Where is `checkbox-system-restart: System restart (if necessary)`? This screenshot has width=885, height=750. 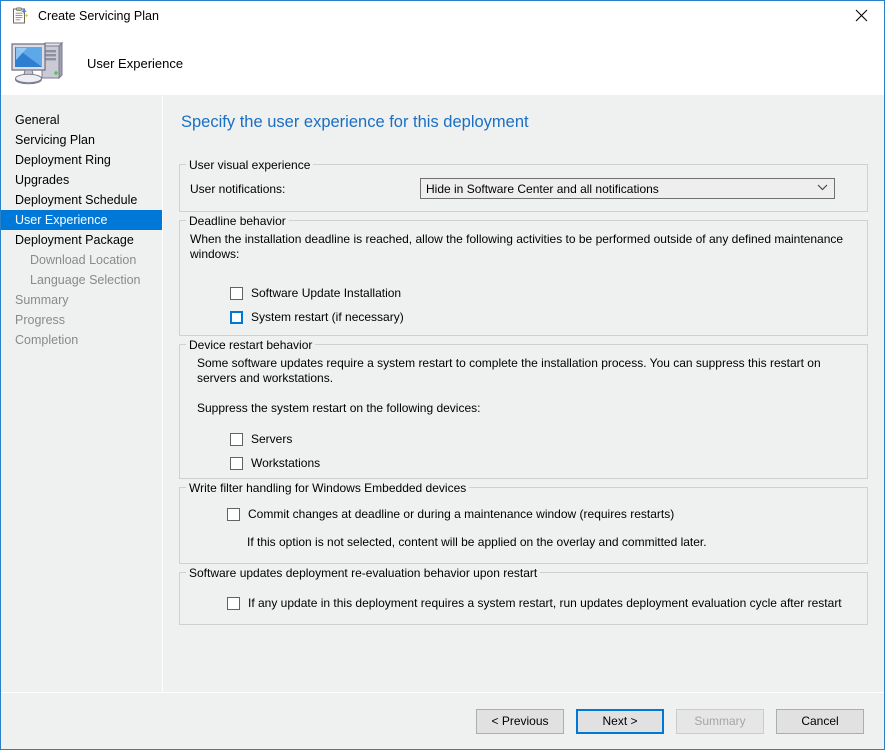 checkbox-system-restart: System restart (if necessary) is located at coordinates (543, 317).